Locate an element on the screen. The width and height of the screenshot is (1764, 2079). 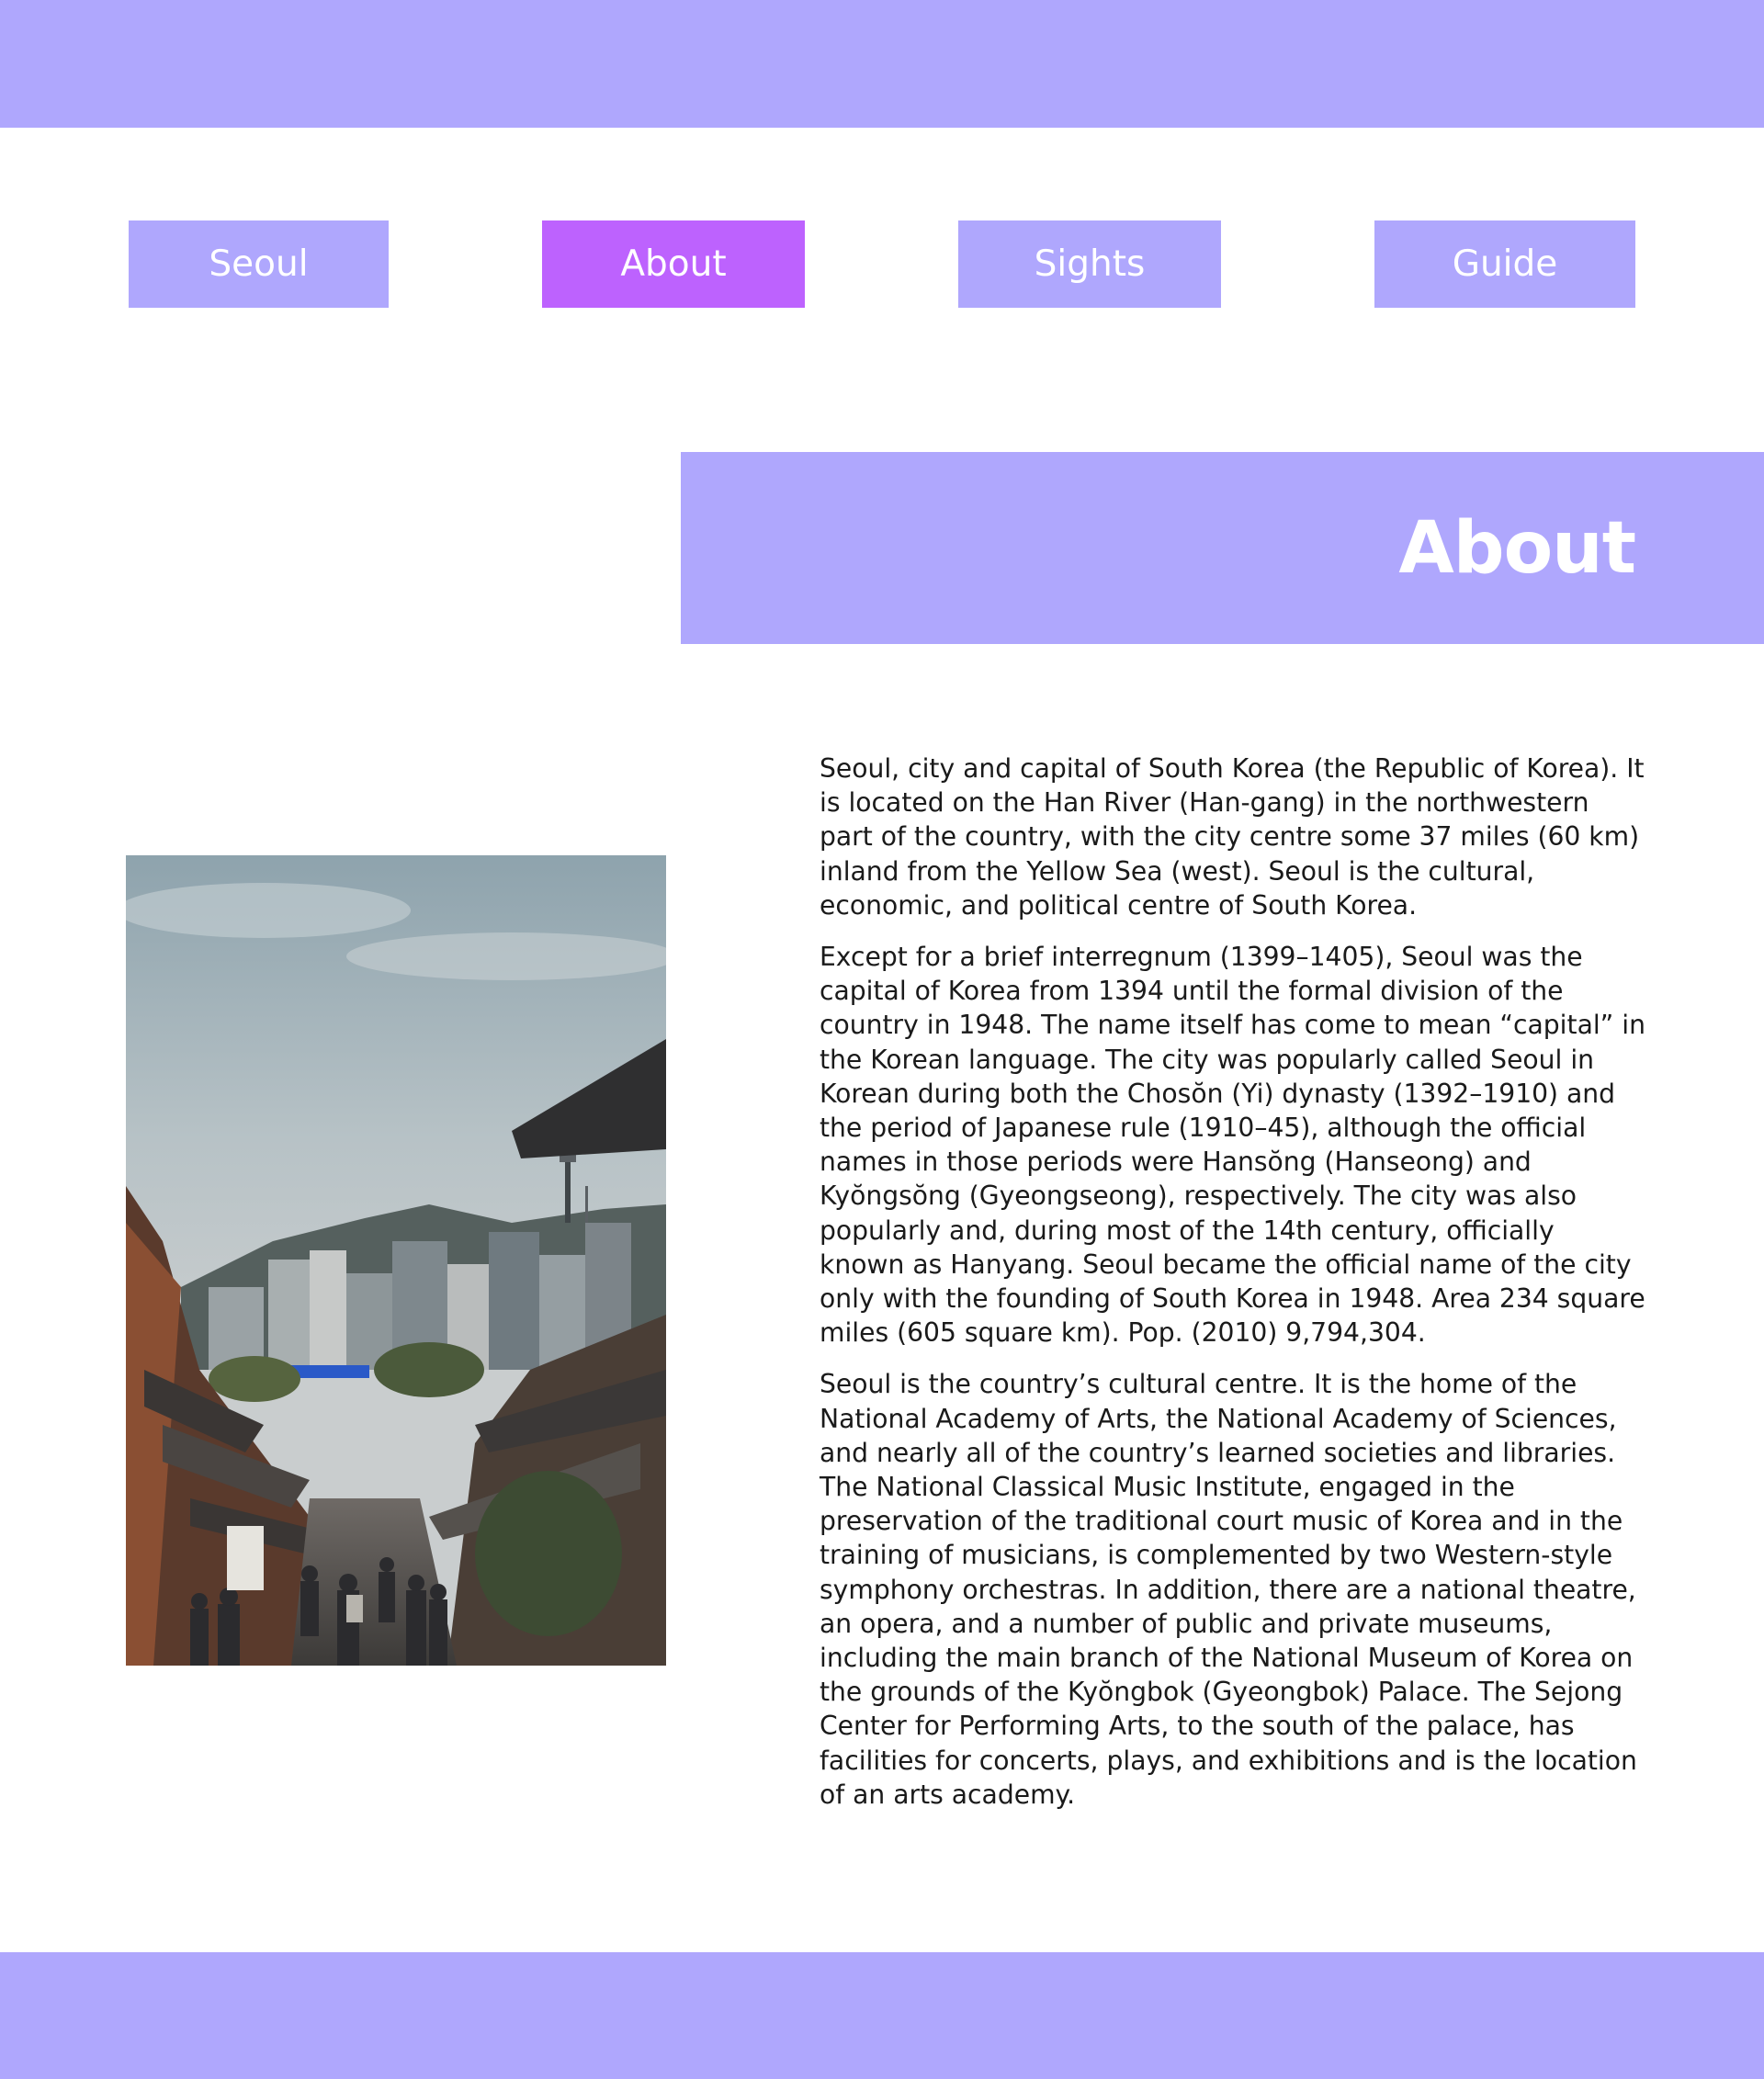
bottom-banner is located at coordinates (882, 2015).